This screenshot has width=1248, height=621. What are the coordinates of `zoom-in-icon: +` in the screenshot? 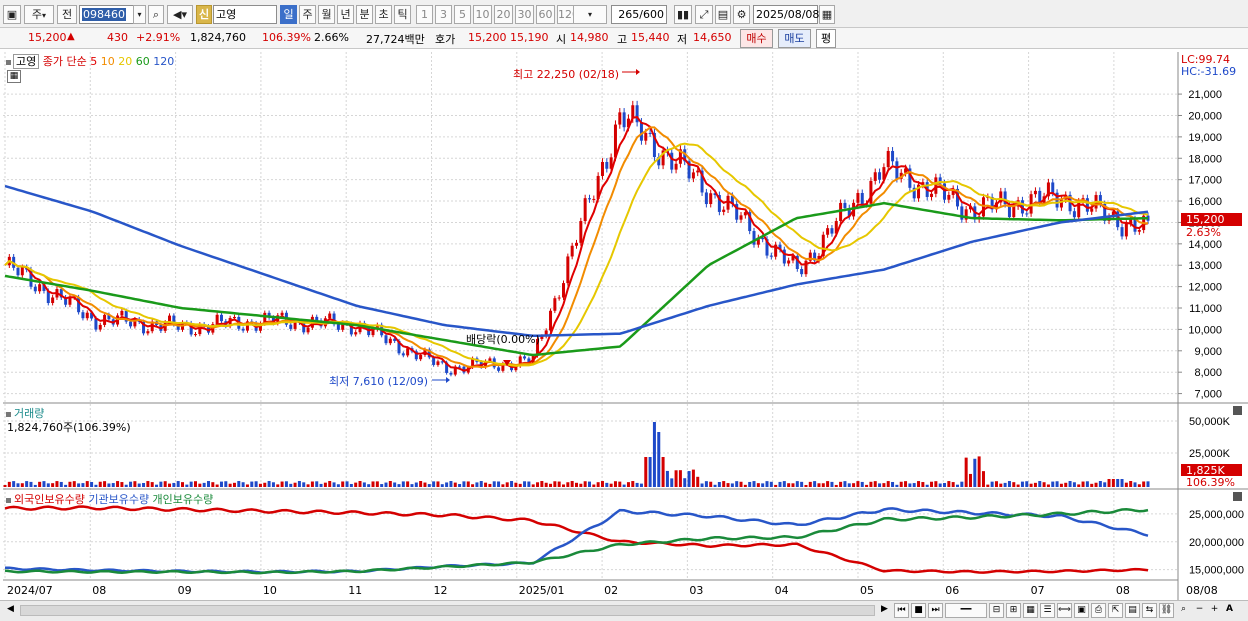 It's located at (1214, 610).